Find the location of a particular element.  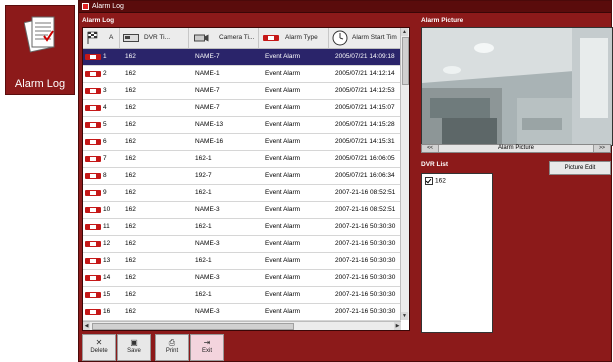

checkbox-checked-icon is located at coordinates (429, 181).